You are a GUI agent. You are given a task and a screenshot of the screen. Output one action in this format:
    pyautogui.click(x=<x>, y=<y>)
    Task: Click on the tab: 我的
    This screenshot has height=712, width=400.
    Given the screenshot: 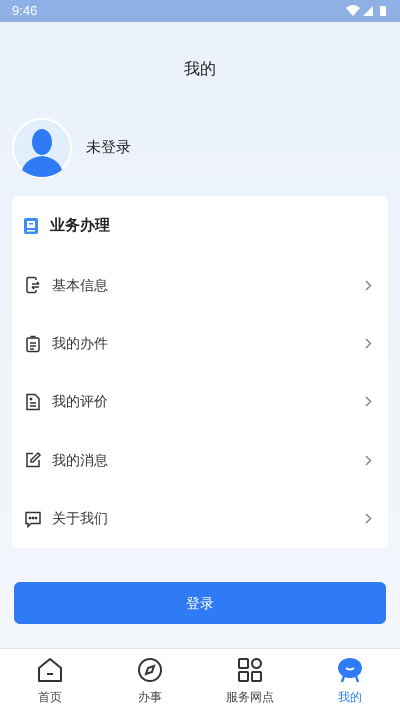 What is the action you would take?
    pyautogui.click(x=350, y=680)
    